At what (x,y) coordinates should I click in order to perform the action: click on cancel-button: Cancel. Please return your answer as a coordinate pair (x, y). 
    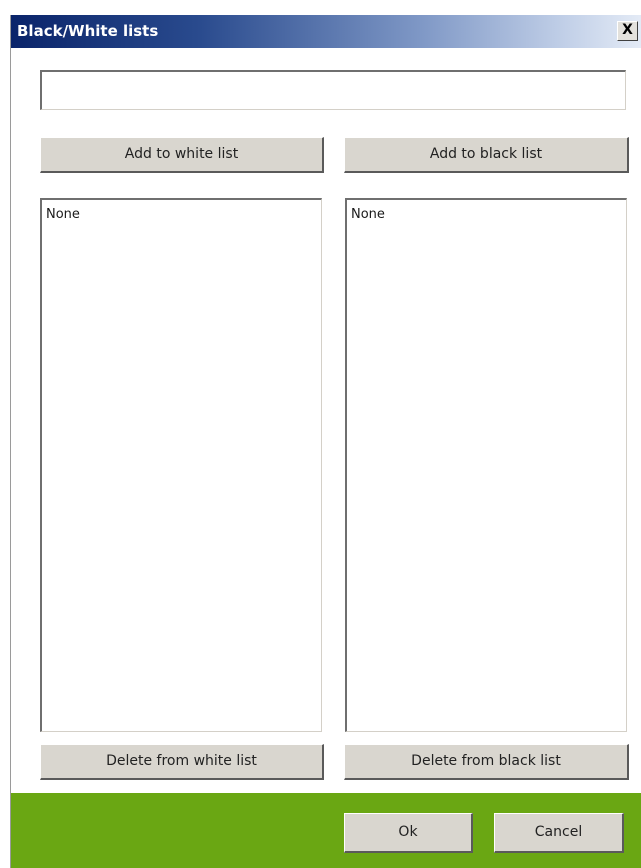
    Looking at the image, I should click on (559, 833).